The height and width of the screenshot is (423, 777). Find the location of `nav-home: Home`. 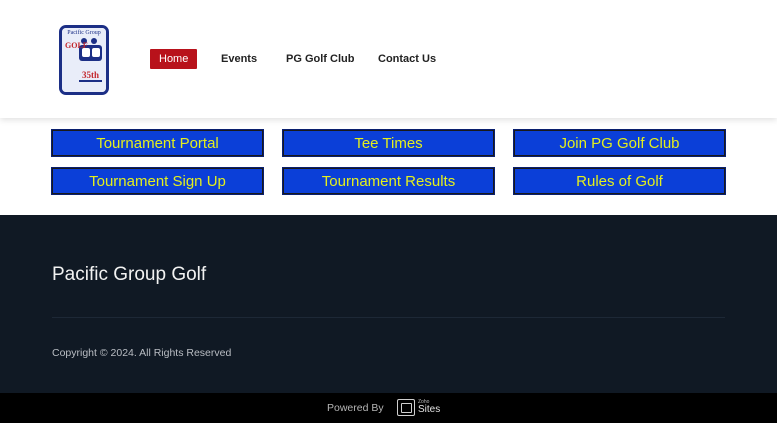

nav-home: Home is located at coordinates (174, 59).